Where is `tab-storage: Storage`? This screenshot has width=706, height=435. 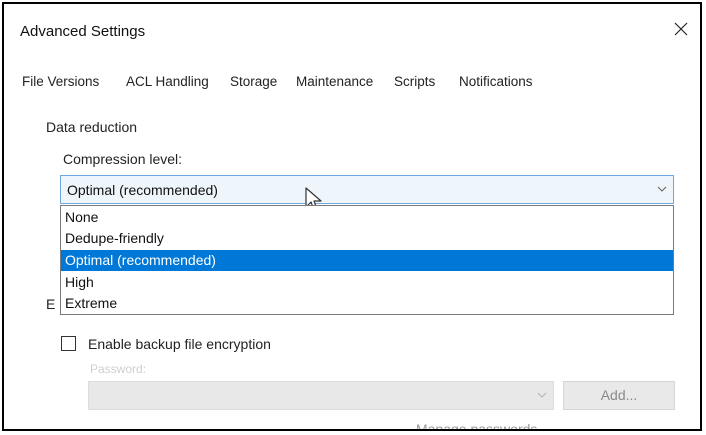
tab-storage: Storage is located at coordinates (253, 81).